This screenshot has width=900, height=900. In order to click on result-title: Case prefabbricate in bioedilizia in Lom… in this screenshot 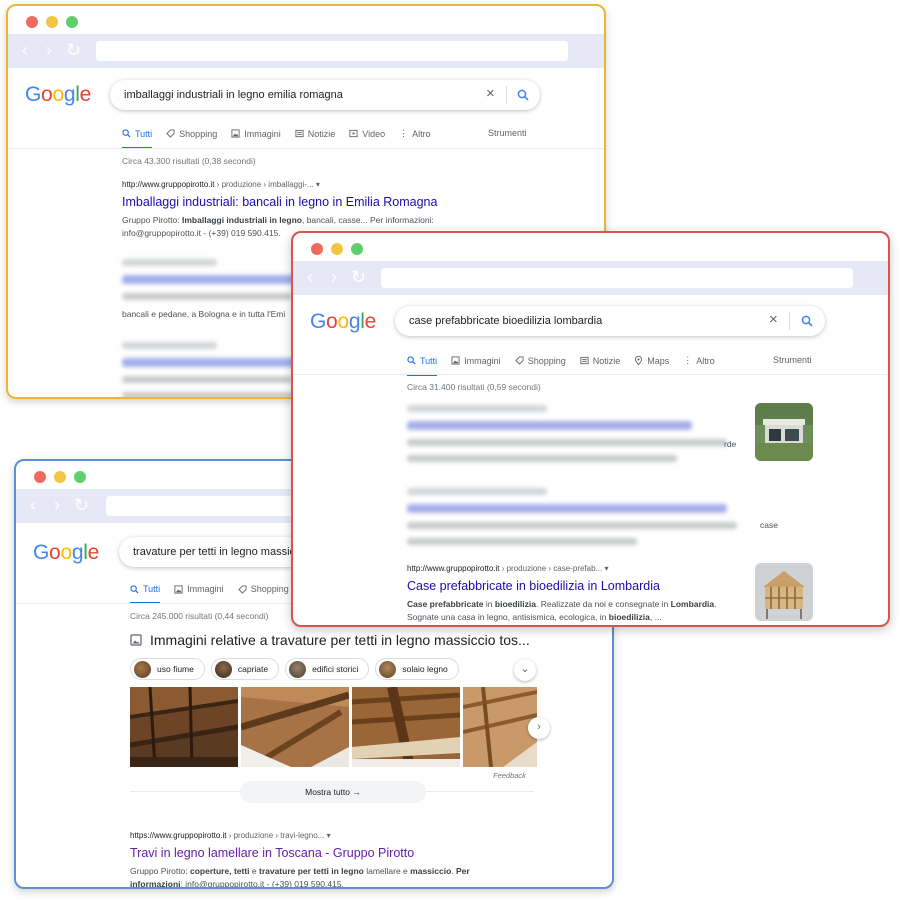, I will do `click(577, 586)`.